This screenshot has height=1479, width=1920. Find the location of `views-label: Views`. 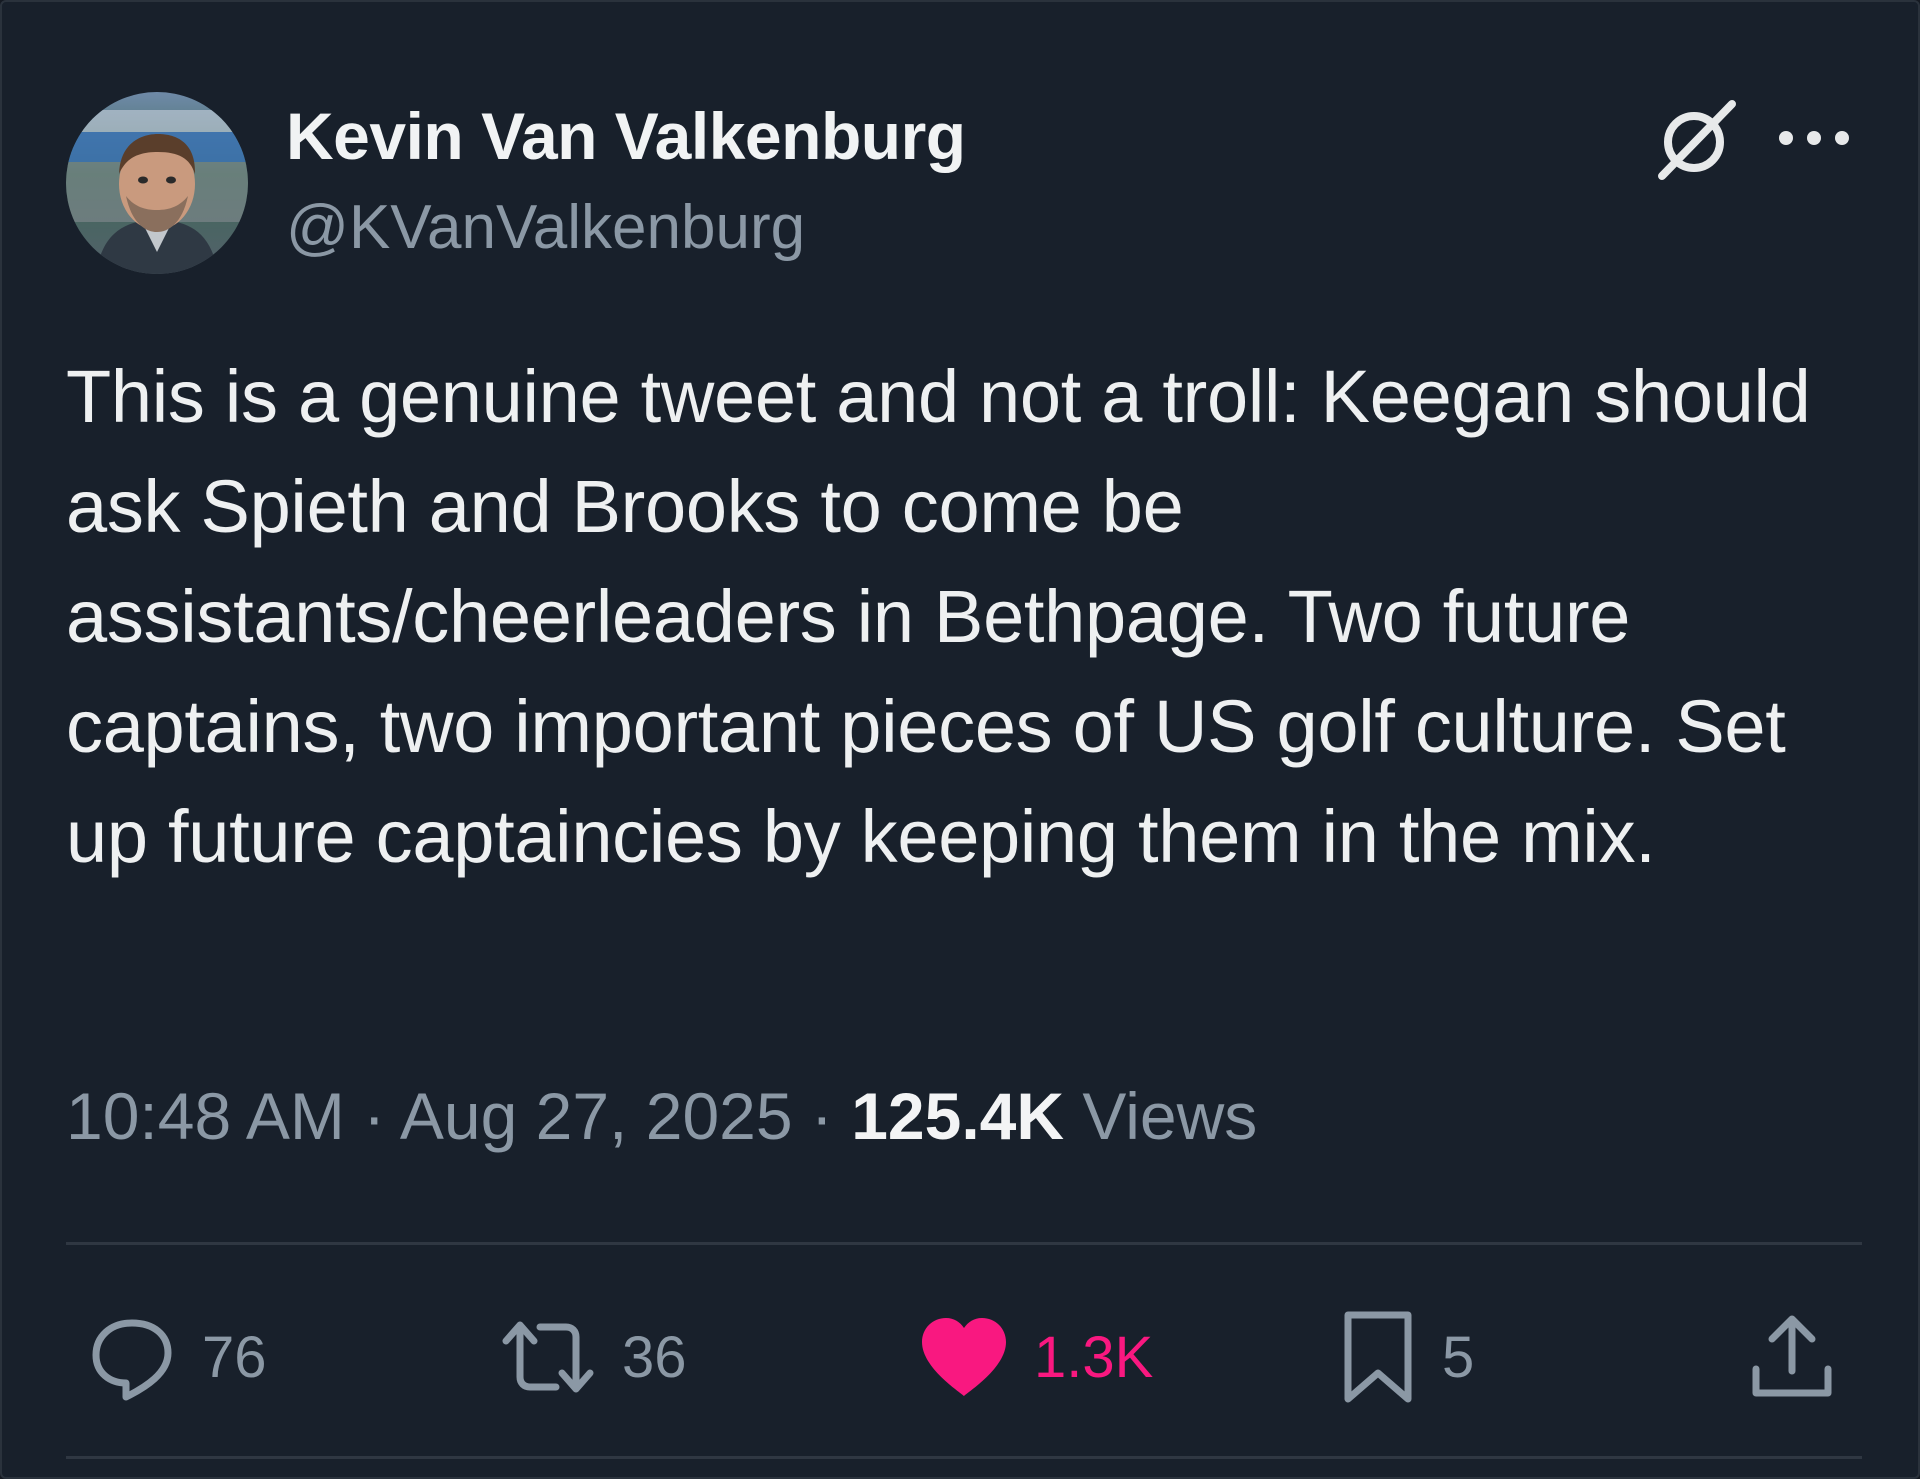

views-label: Views is located at coordinates (1161, 1116).